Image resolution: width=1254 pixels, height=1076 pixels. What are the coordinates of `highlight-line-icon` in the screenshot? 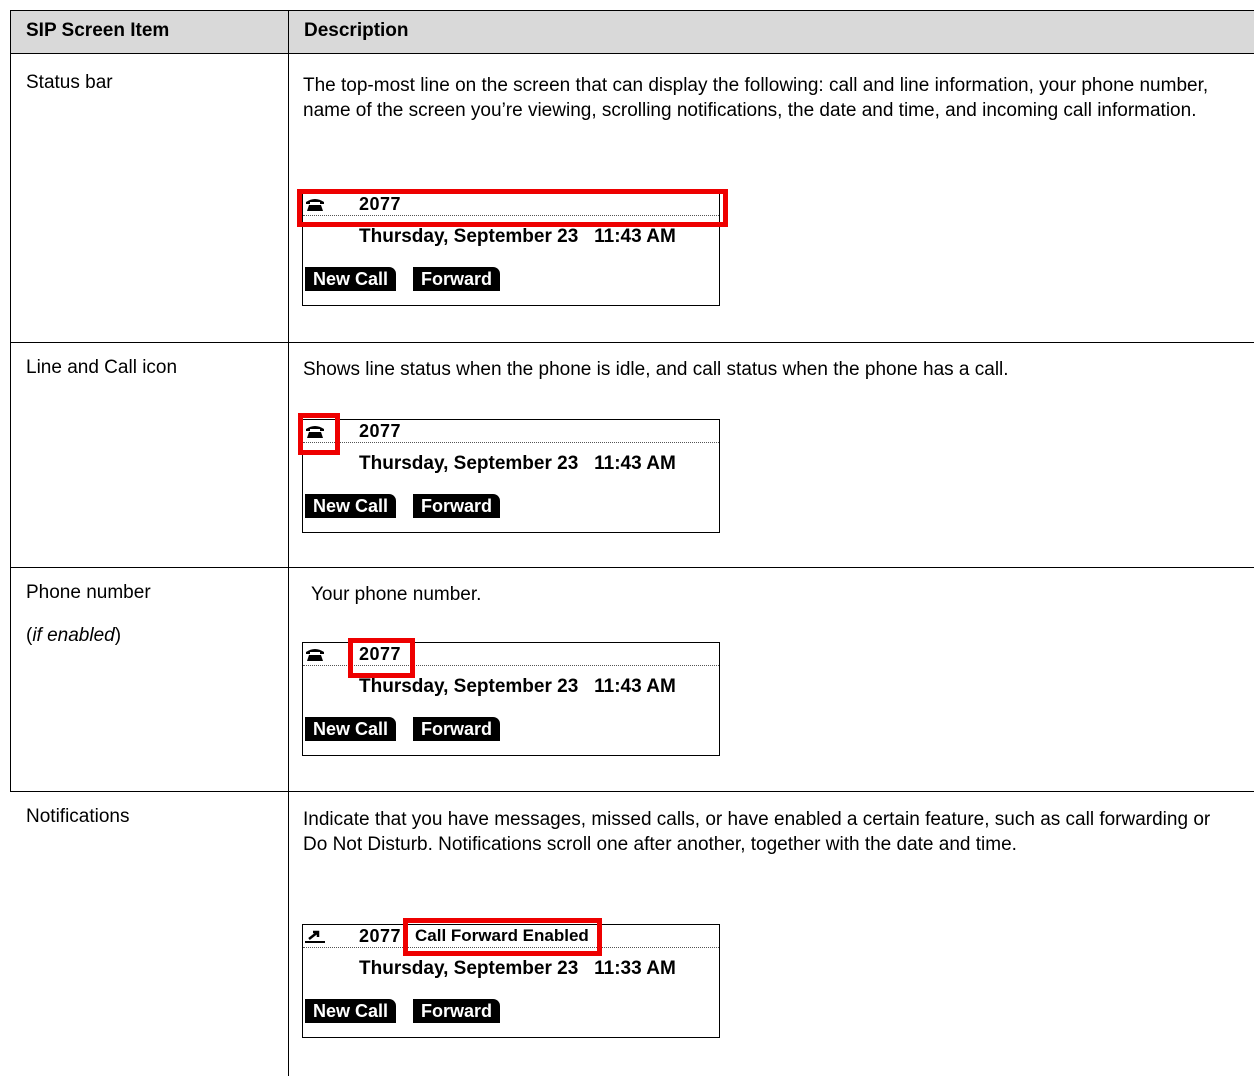 It's located at (319, 434).